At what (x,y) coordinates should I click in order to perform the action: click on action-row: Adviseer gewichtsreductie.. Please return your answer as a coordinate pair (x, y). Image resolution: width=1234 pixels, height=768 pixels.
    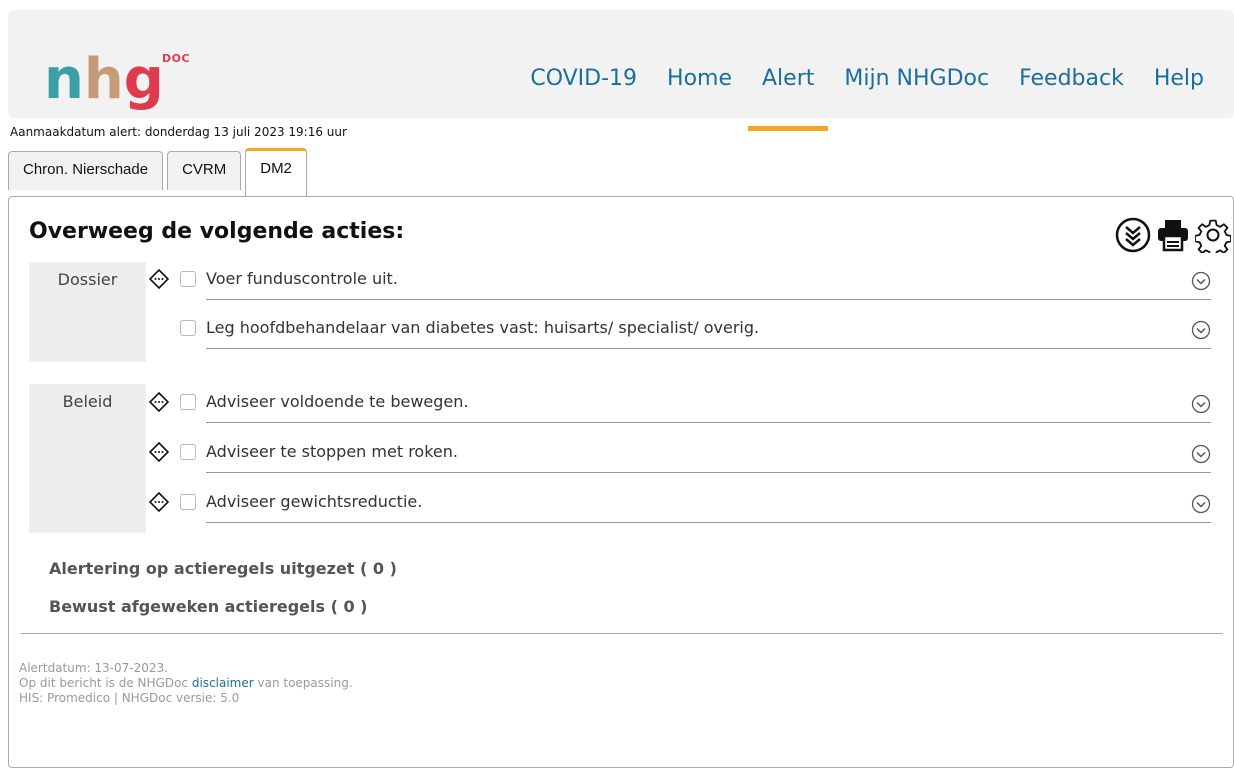
    Looking at the image, I should click on (680, 502).